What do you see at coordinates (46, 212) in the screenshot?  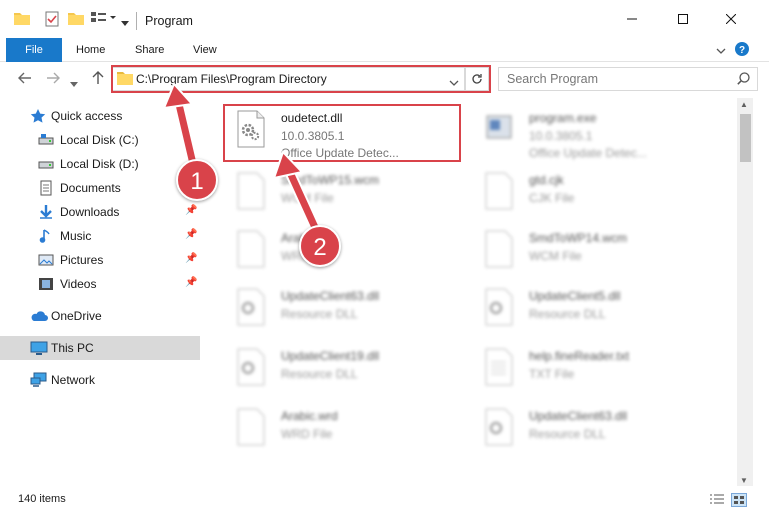 I see `download-icon` at bounding box center [46, 212].